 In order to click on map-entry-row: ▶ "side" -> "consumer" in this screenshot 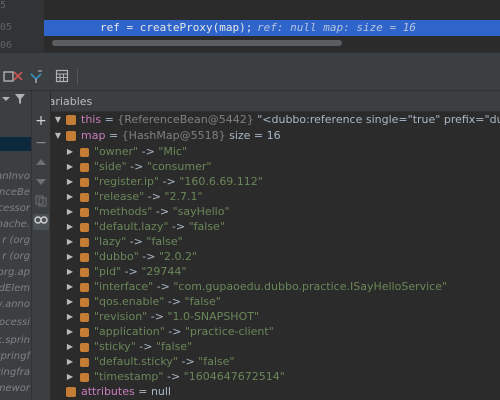, I will do `click(275, 167)`.